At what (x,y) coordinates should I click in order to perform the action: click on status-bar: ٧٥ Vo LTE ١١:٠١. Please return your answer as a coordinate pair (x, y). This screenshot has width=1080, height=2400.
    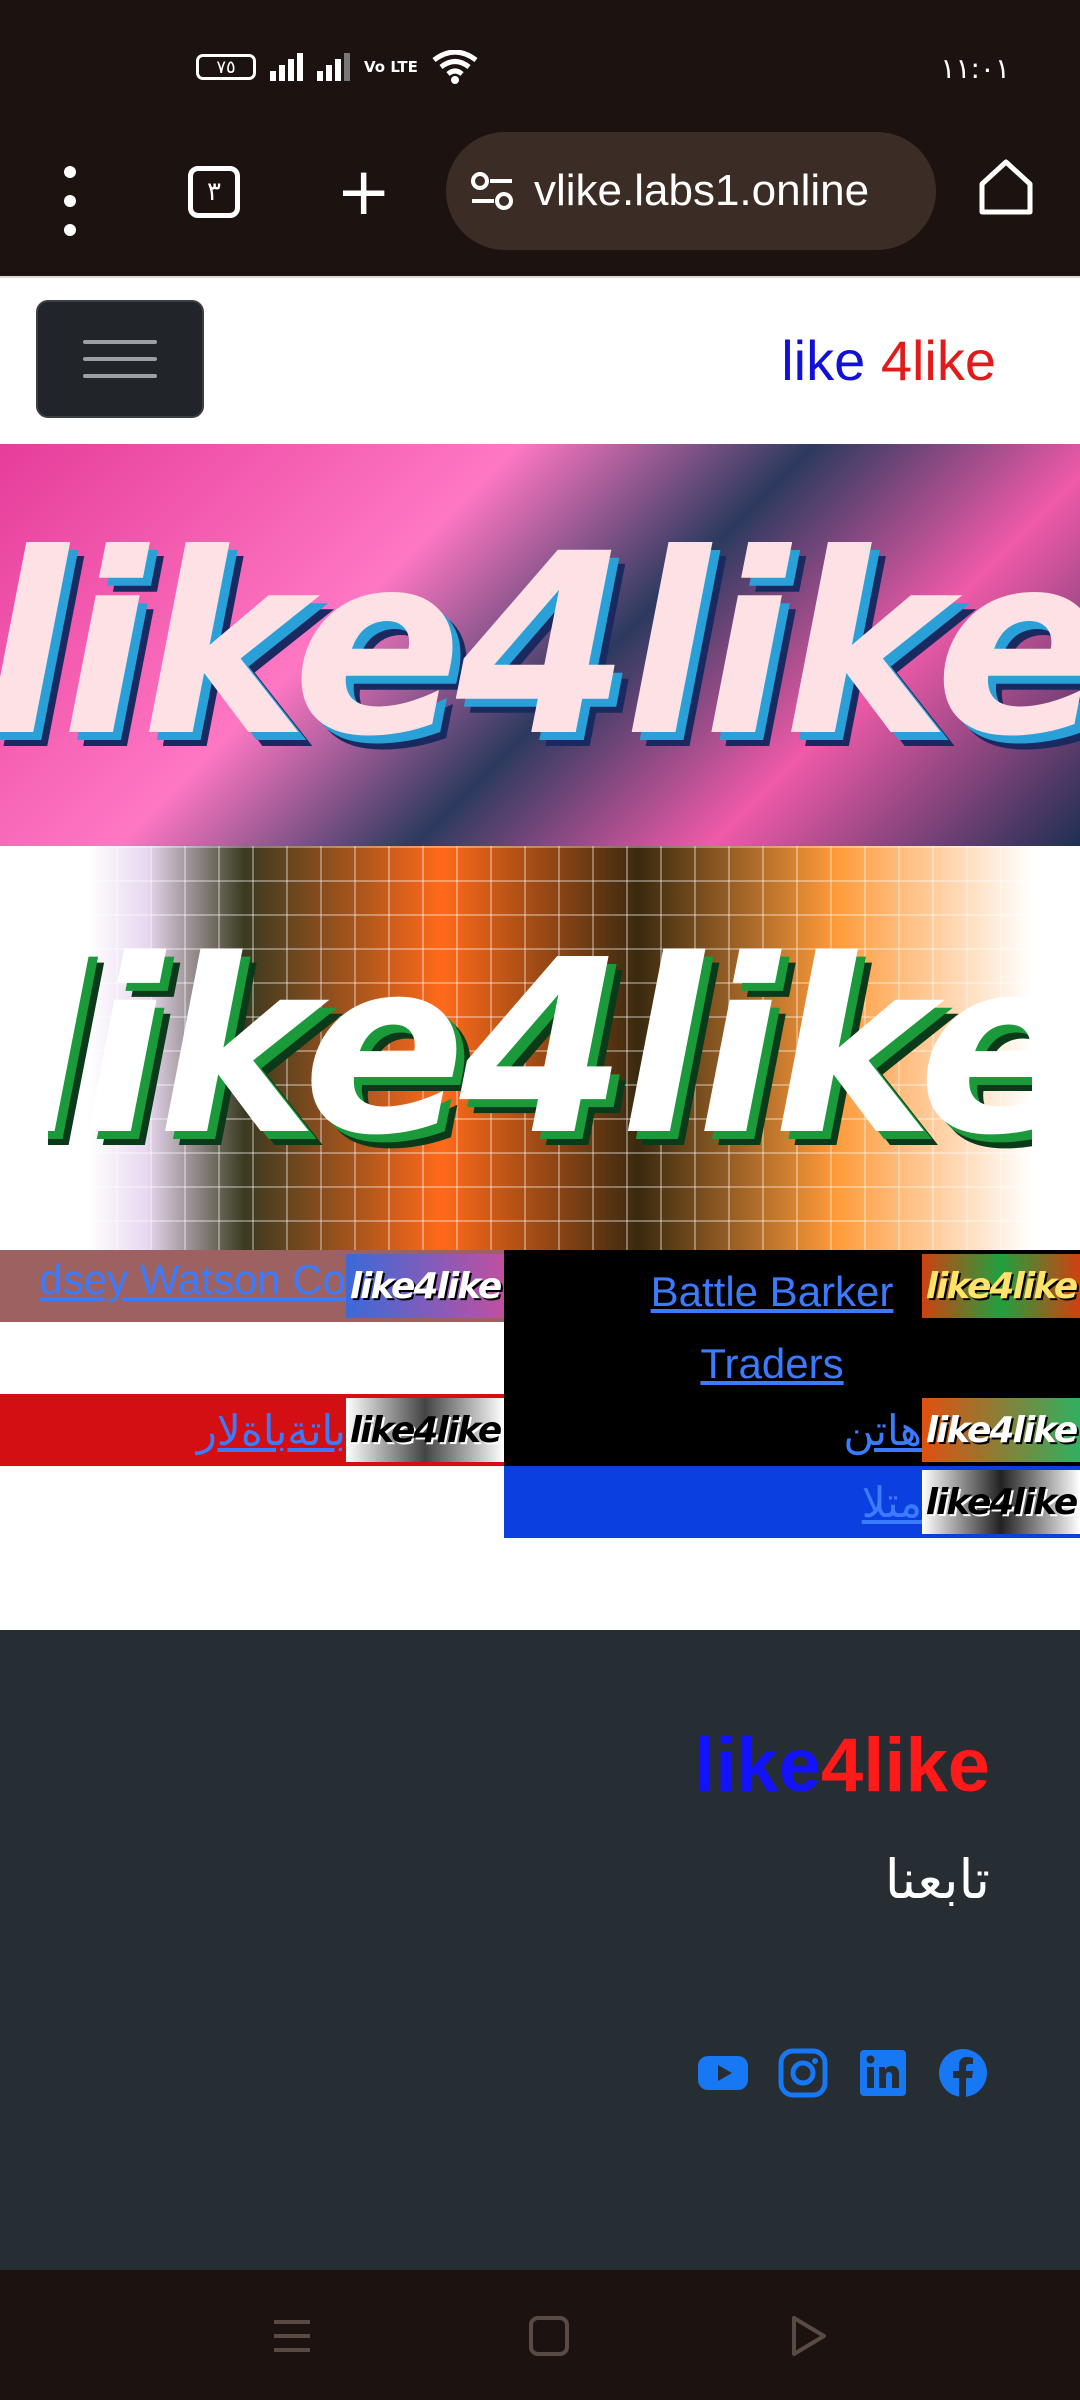
    Looking at the image, I should click on (540, 63).